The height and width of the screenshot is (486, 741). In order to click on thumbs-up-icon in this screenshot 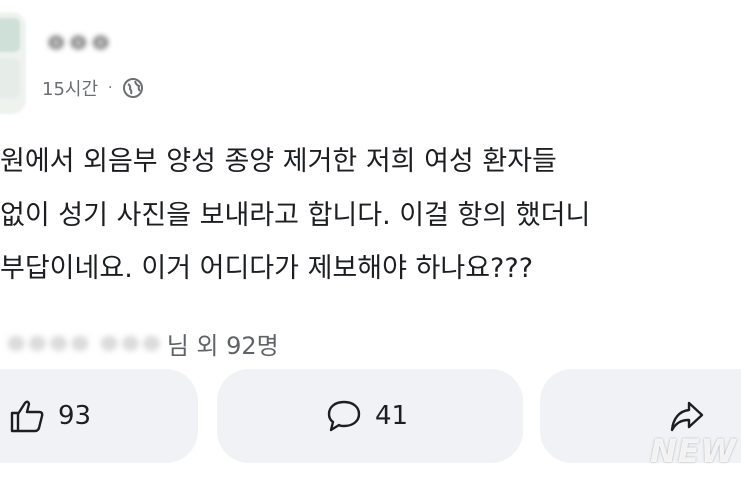, I will do `click(27, 416)`.